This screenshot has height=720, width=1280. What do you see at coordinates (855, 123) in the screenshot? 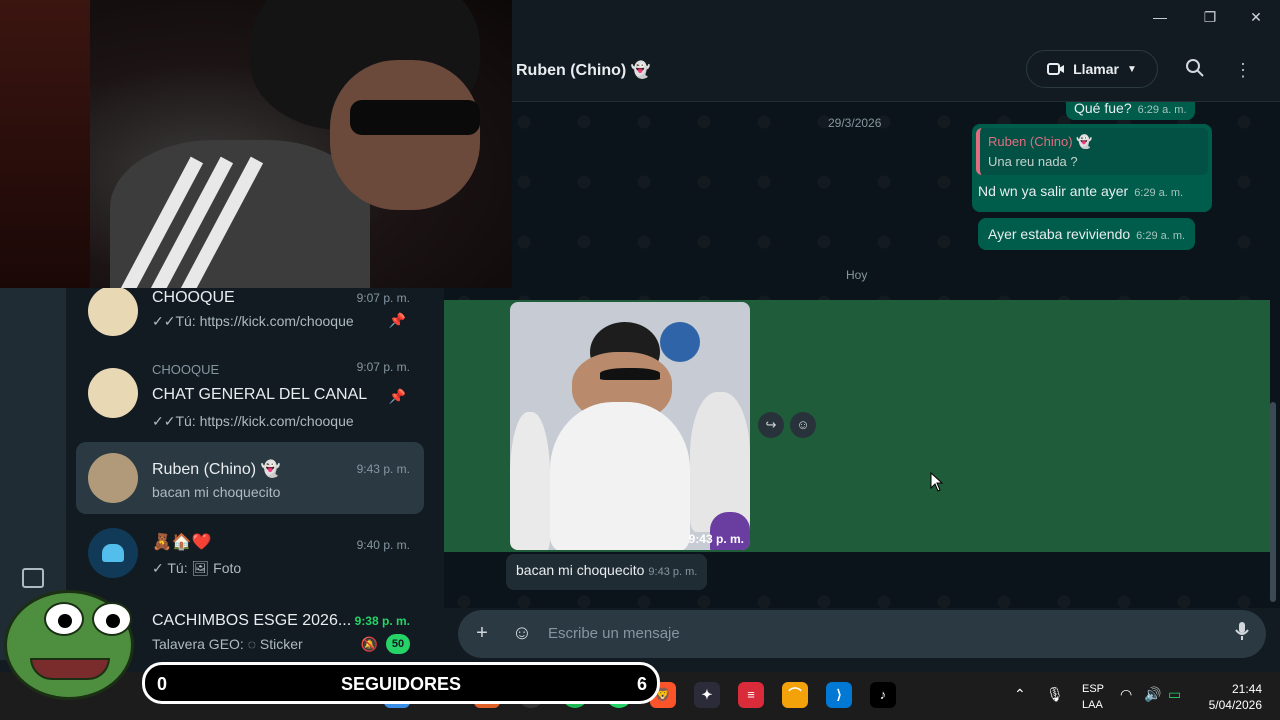
I see `date-chip: 29/3/2026` at bounding box center [855, 123].